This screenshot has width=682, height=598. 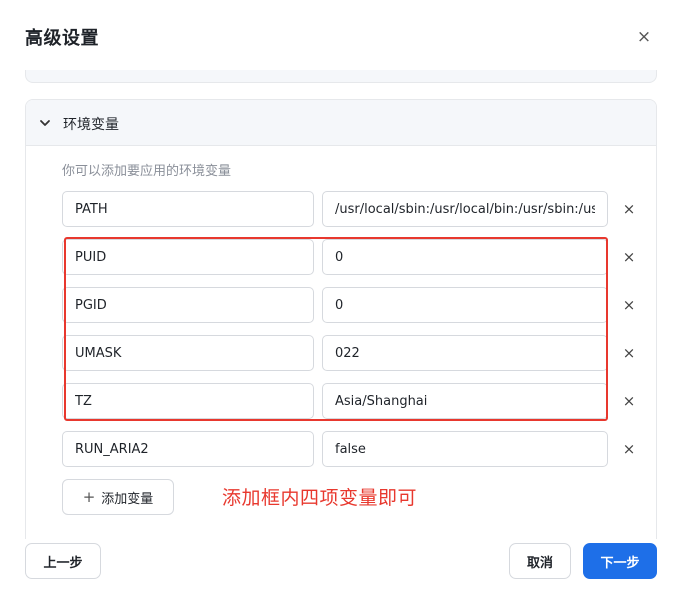 I want to click on env-vars-section-header: 环境变量, so click(x=341, y=123).